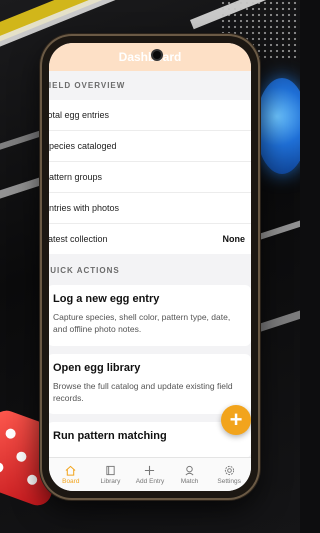  I want to click on book-icon, so click(110, 470).